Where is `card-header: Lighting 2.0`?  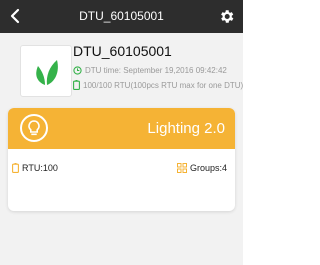
card-header: Lighting 2.0 is located at coordinates (121, 128).